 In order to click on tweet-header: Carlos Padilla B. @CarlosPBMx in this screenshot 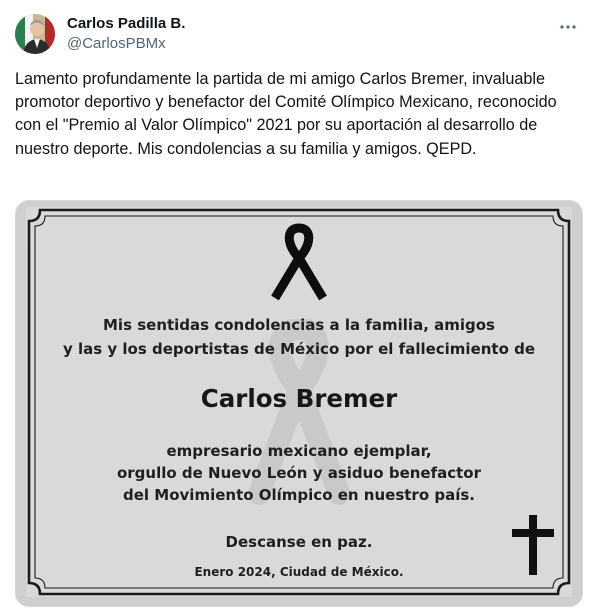, I will do `click(298, 34)`.